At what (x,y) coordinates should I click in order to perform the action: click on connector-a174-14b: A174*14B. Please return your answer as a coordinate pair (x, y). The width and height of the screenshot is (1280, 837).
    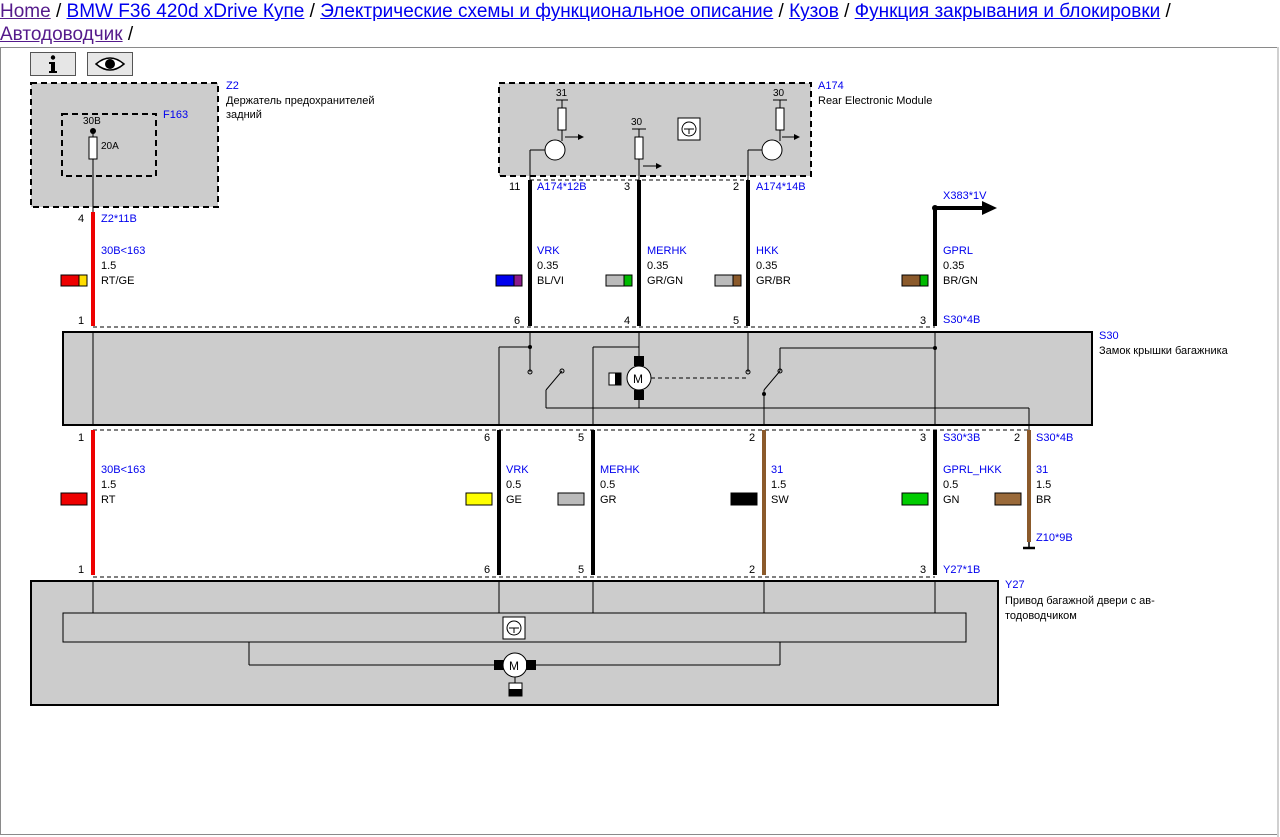
    Looking at the image, I should click on (781, 187).